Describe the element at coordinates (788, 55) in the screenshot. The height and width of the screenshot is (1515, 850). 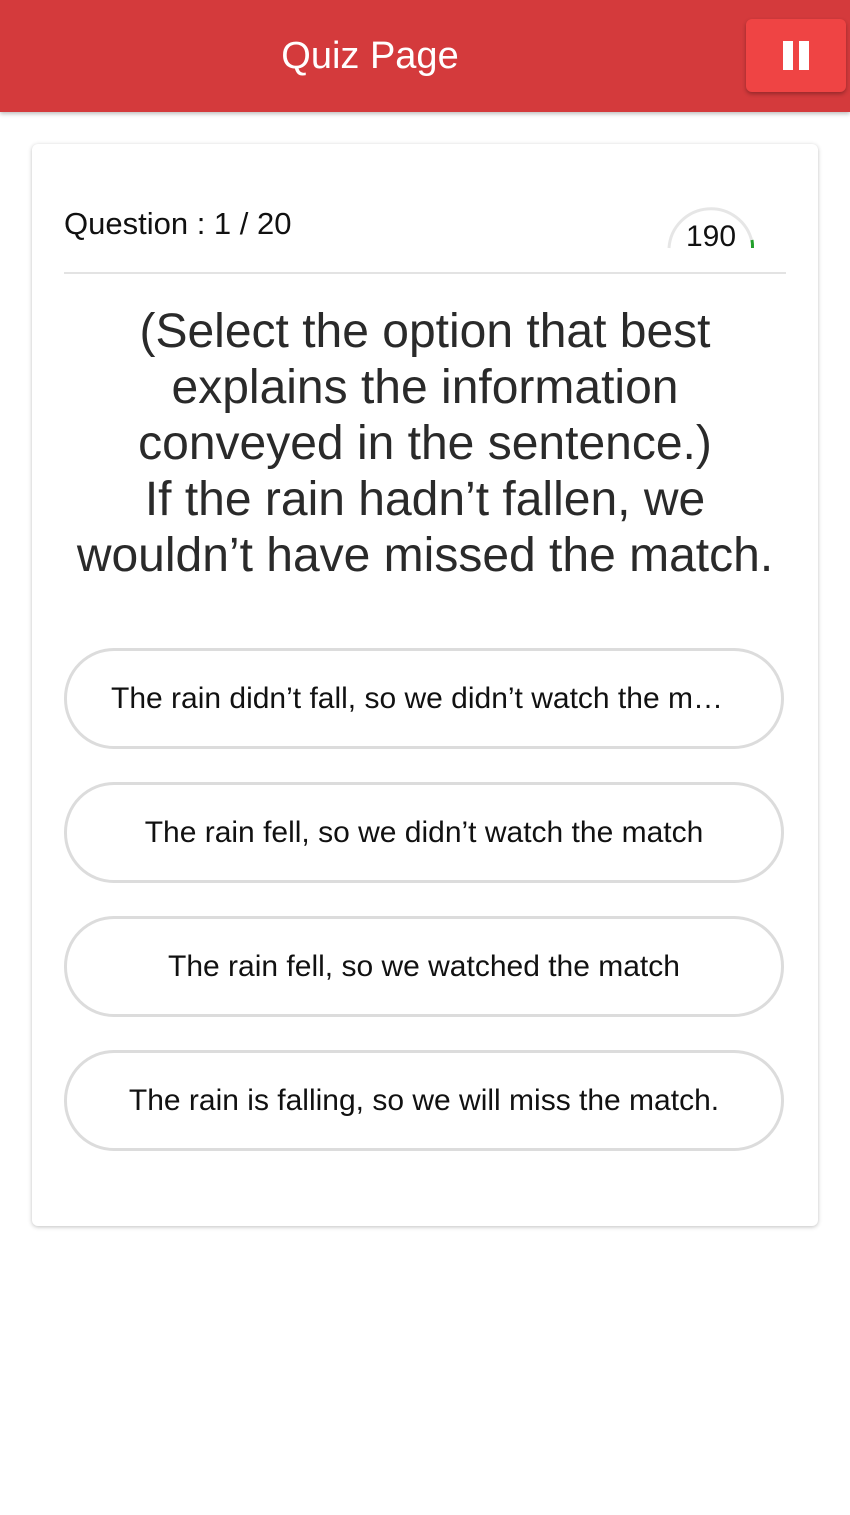
I see `pause-icon` at that location.